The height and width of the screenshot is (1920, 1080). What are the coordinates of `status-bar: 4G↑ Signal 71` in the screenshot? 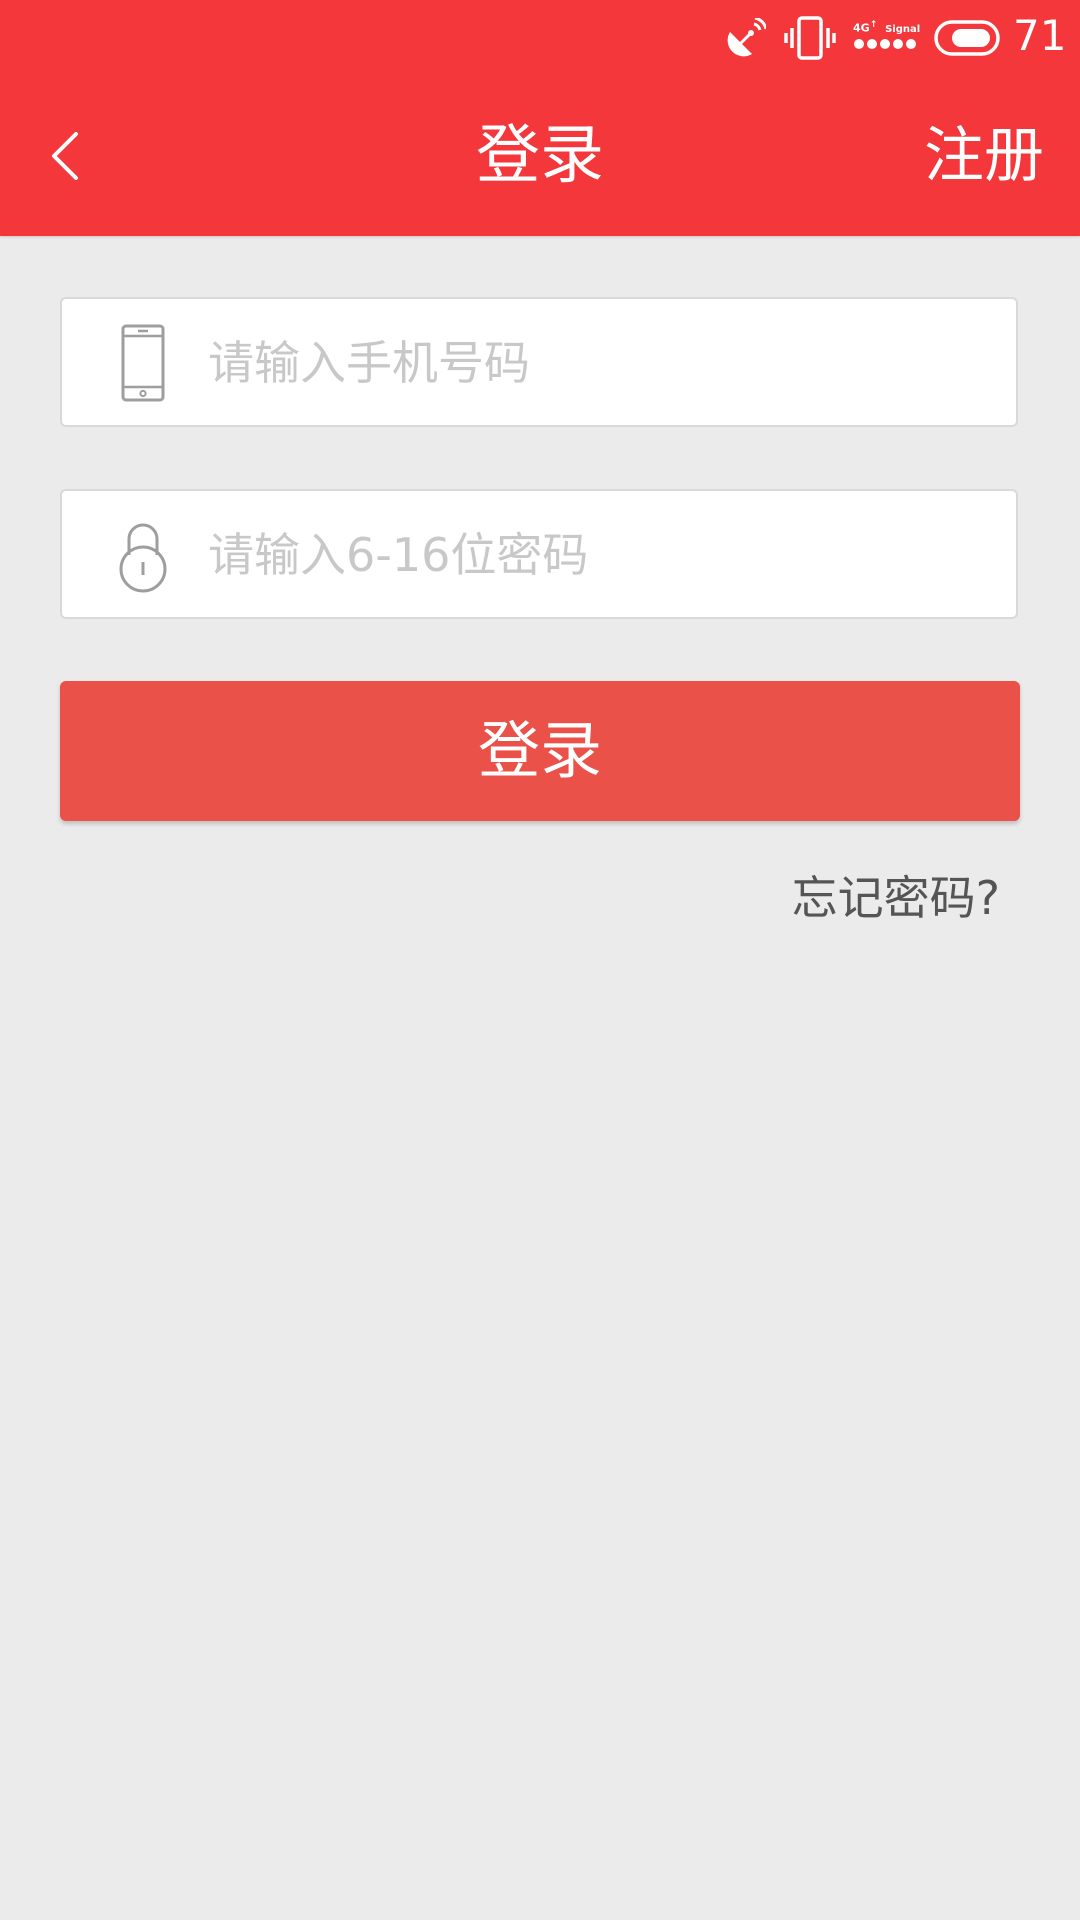 It's located at (540, 38).